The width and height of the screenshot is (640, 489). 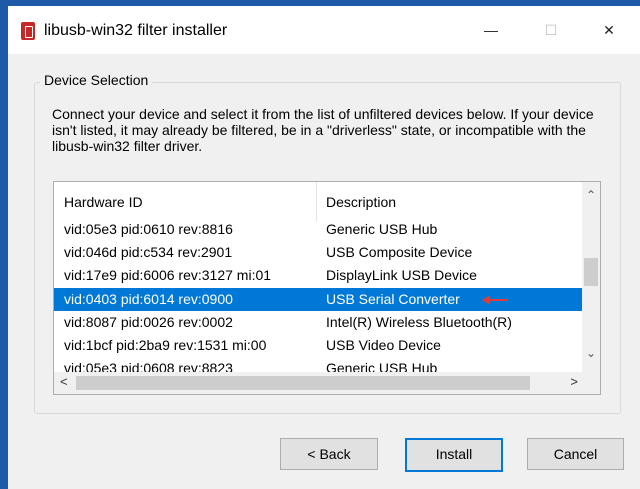 What do you see at coordinates (393, 298) in the screenshot?
I see `description-cell: USB Serial Converter` at bounding box center [393, 298].